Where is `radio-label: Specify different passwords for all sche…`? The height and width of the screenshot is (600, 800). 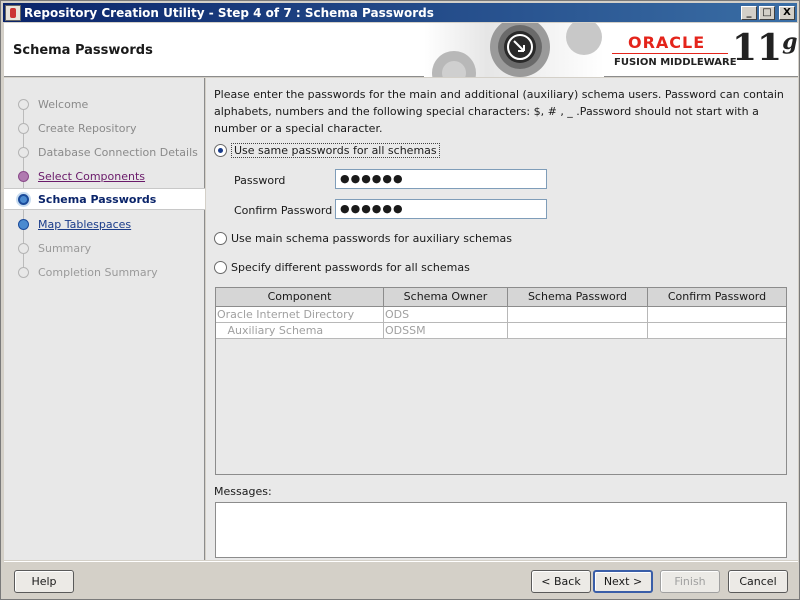
radio-label: Specify different passwords for all sche… is located at coordinates (350, 267).